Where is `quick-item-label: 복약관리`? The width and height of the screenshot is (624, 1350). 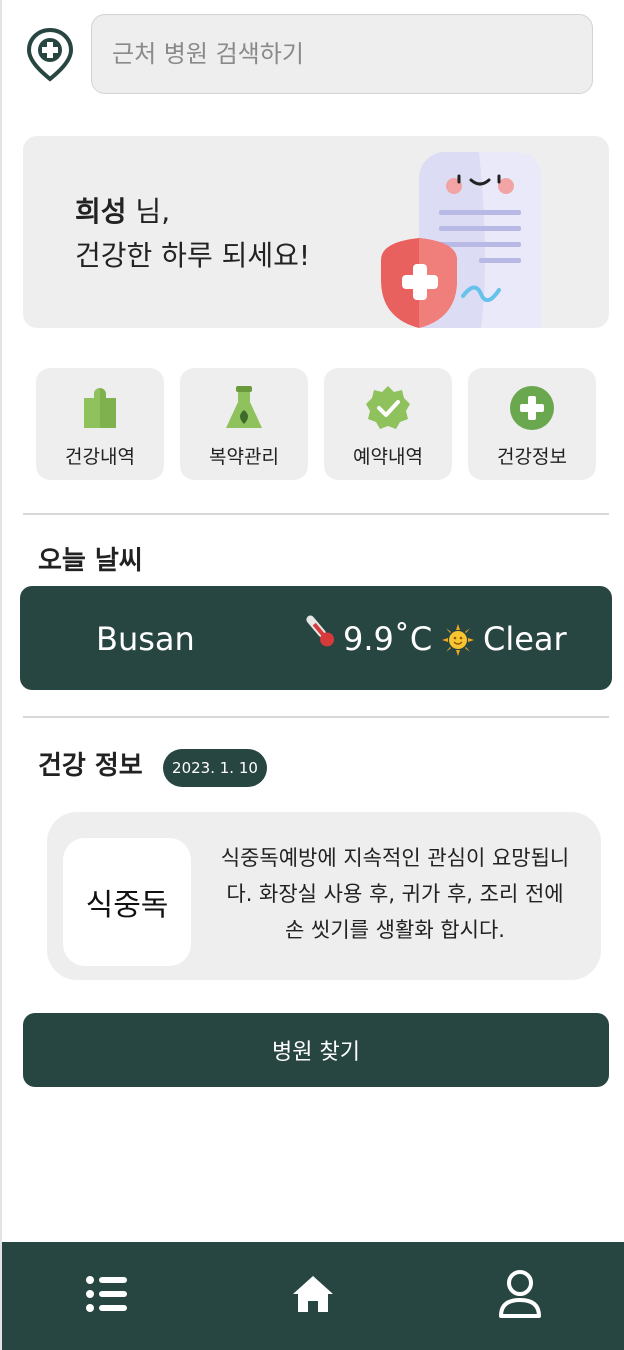 quick-item-label: 복약관리 is located at coordinates (244, 457).